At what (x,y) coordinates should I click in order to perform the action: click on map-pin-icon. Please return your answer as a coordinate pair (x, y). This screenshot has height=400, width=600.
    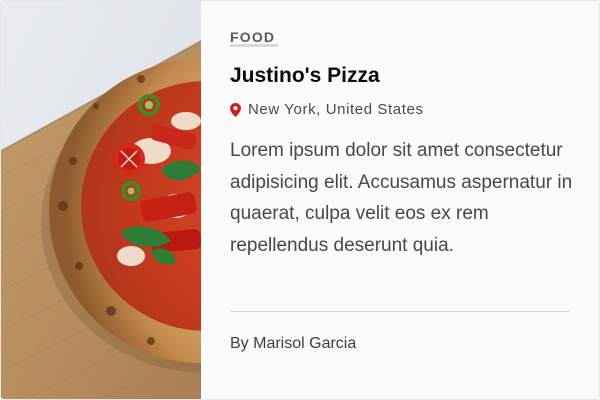
    Looking at the image, I should click on (235, 110).